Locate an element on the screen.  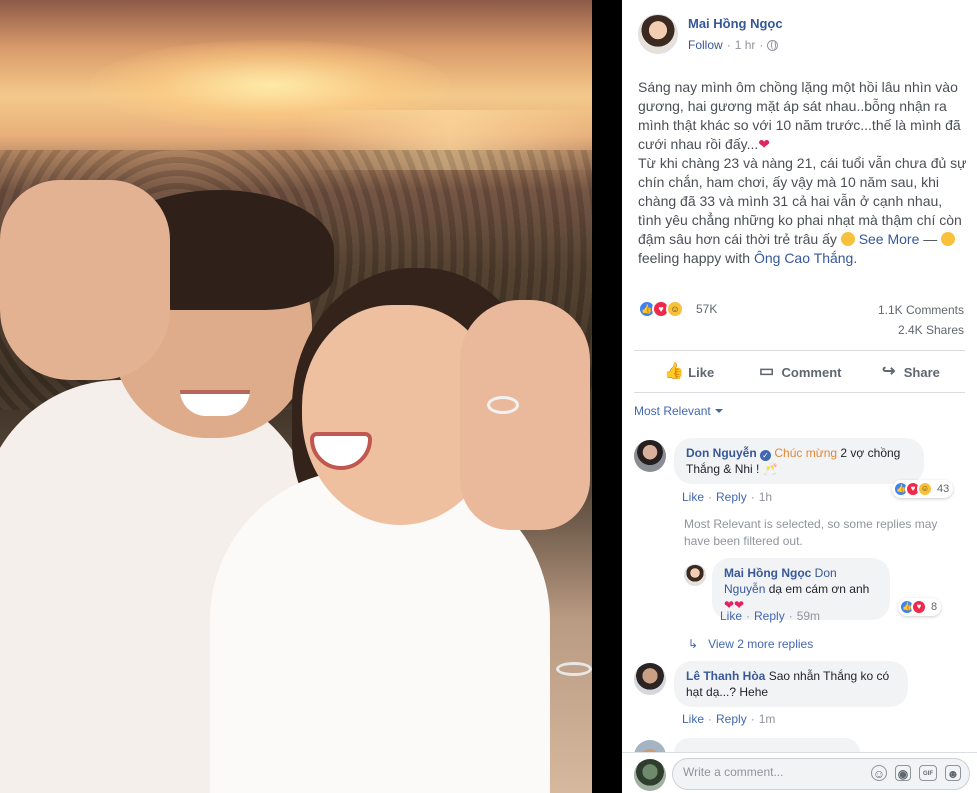
feeling-prefix: feeling happy with is located at coordinates (696, 258).